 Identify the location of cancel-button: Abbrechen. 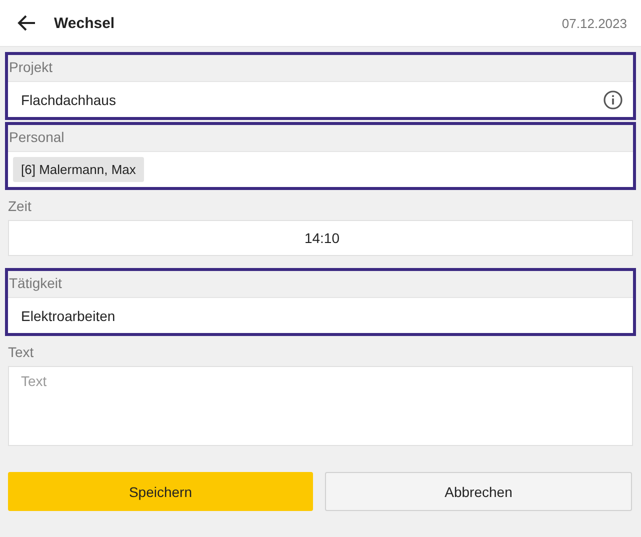
(478, 491).